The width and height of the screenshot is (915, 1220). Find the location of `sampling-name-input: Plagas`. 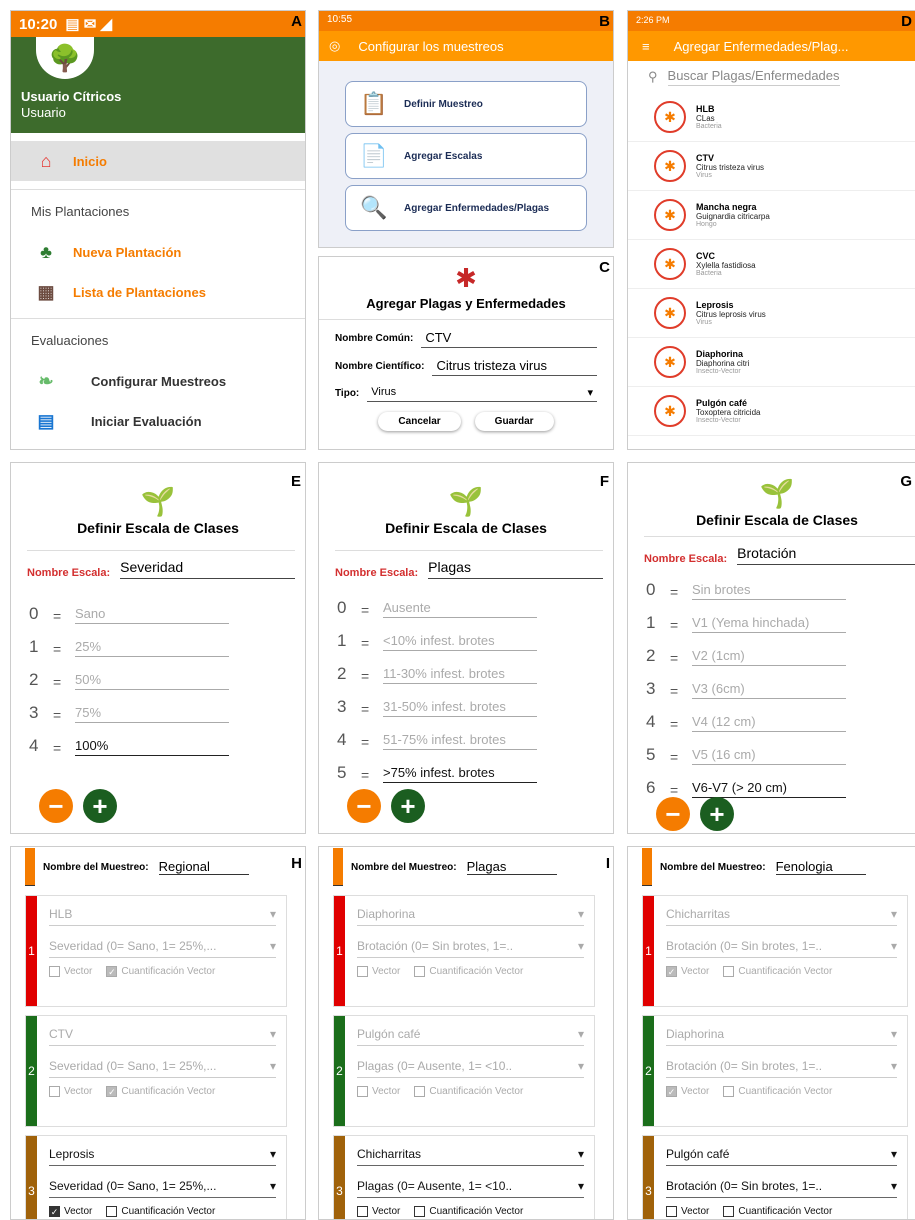

sampling-name-input: Plagas is located at coordinates (511, 867).